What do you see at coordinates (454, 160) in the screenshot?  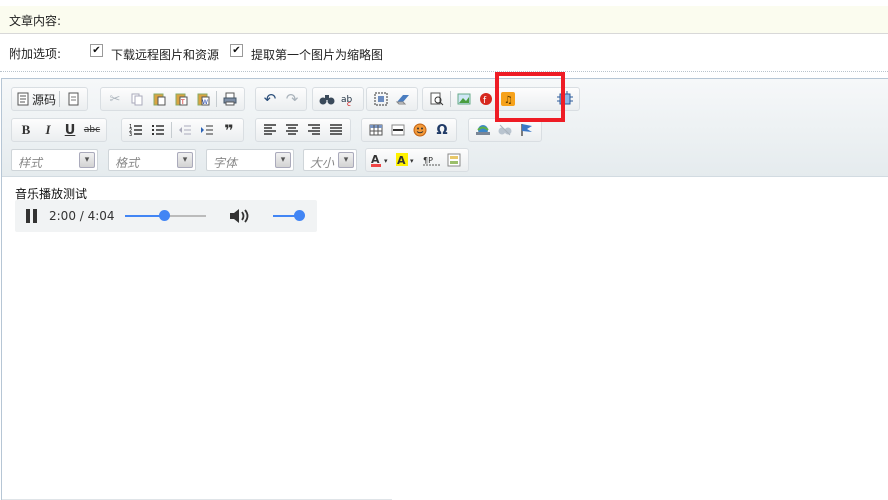 I see `show-blocks-button` at bounding box center [454, 160].